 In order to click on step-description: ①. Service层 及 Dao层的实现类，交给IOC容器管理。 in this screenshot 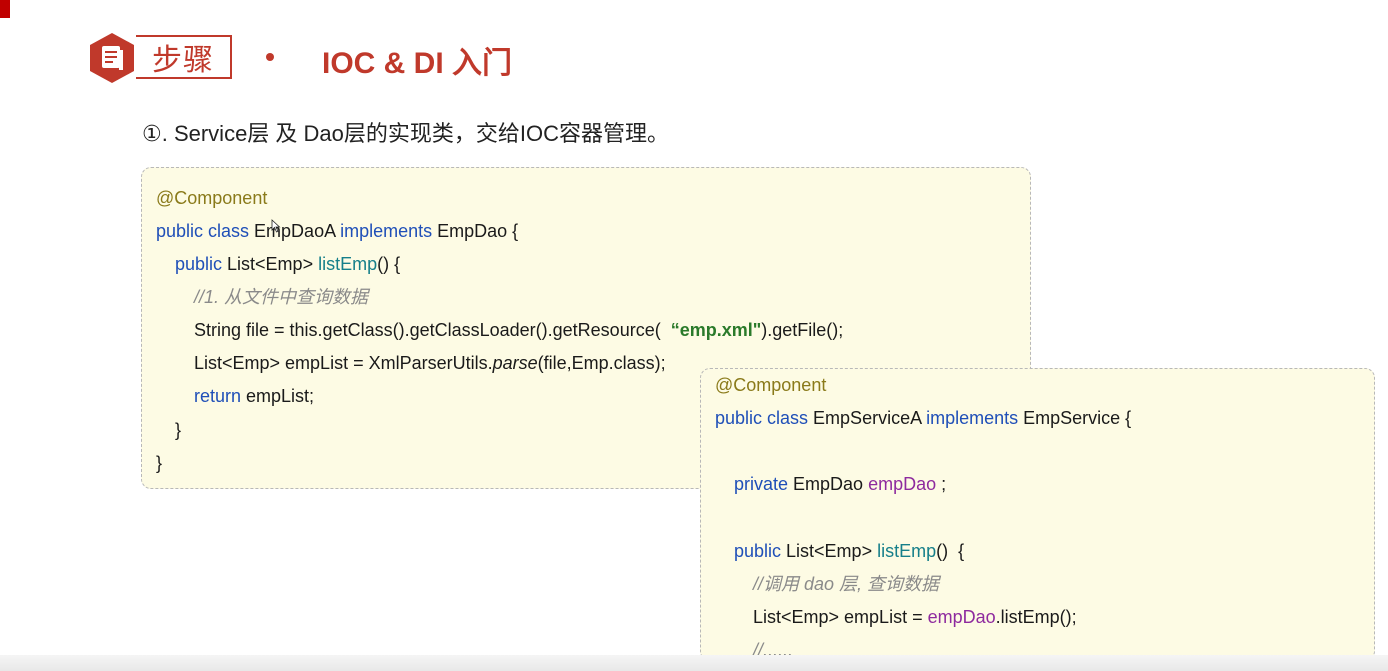, I will do `click(406, 133)`.